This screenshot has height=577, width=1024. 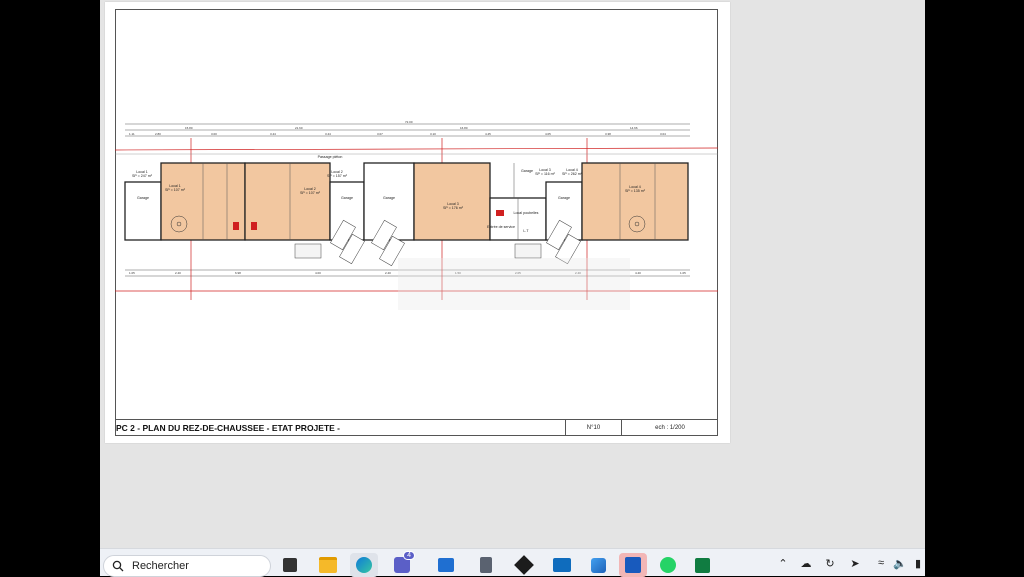 What do you see at coordinates (593, 427) in the screenshot?
I see `sheet-number: N°10` at bounding box center [593, 427].